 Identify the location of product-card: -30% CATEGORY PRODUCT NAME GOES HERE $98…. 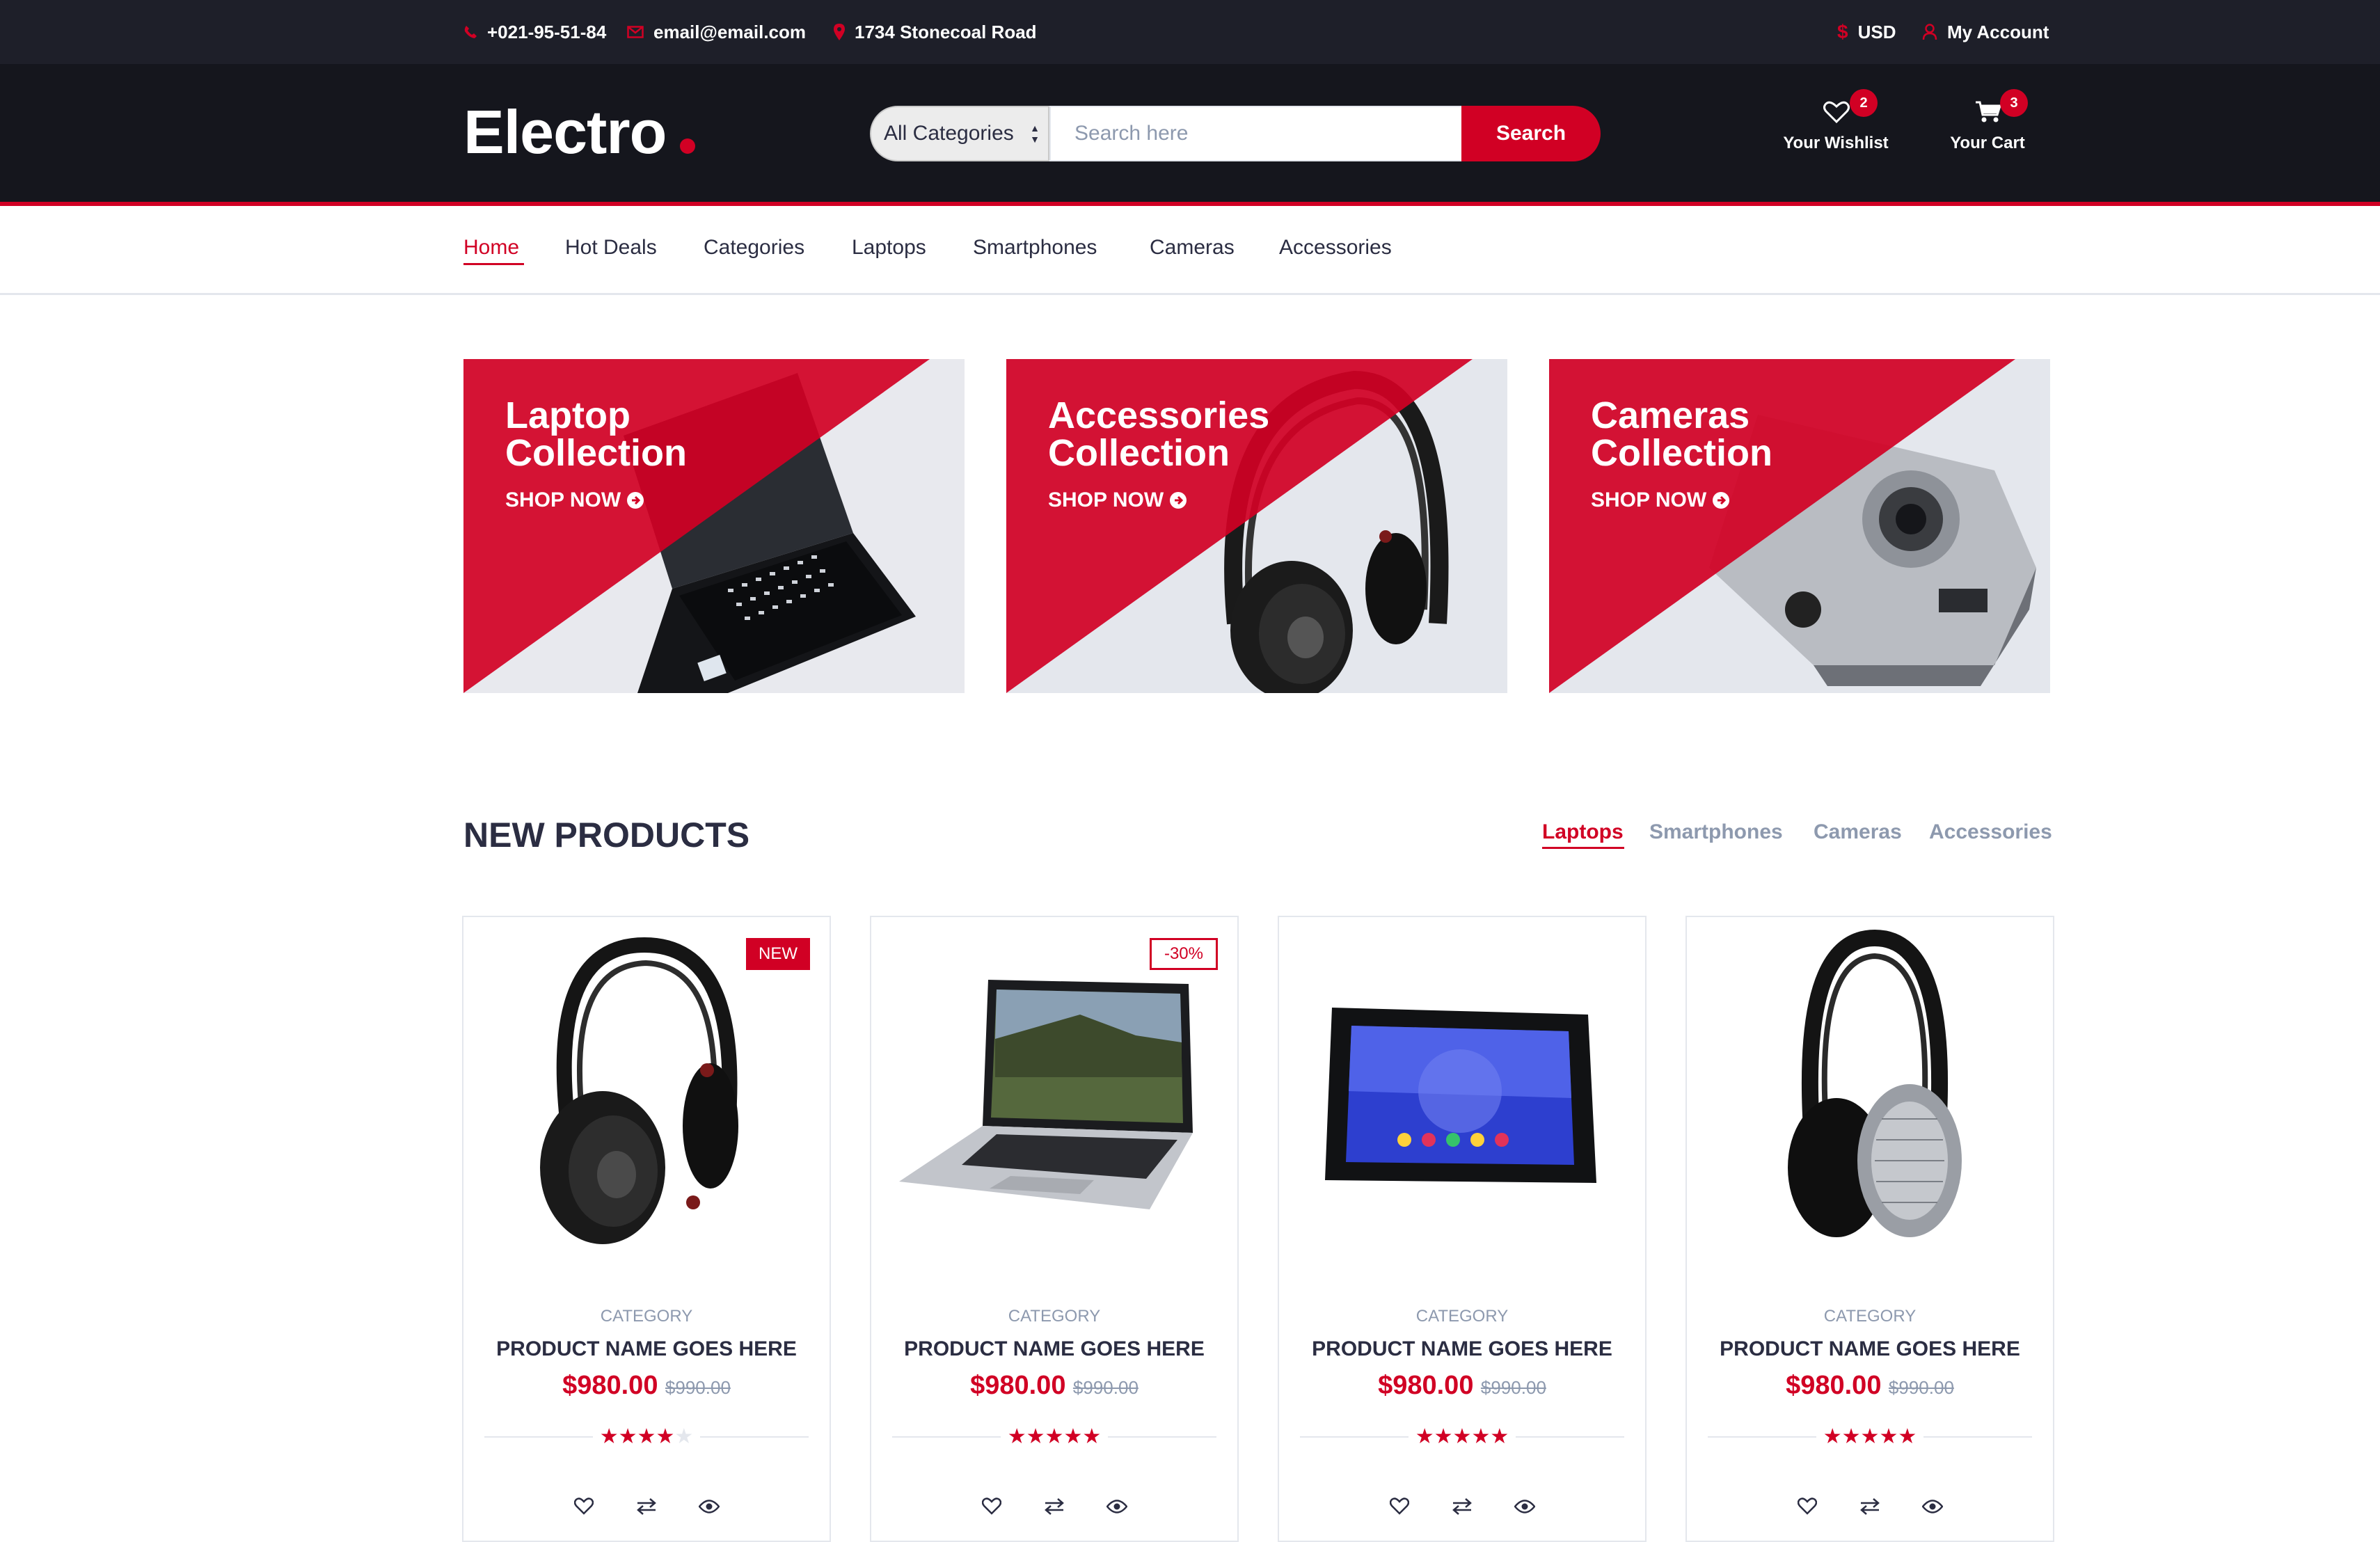
(1054, 1229).